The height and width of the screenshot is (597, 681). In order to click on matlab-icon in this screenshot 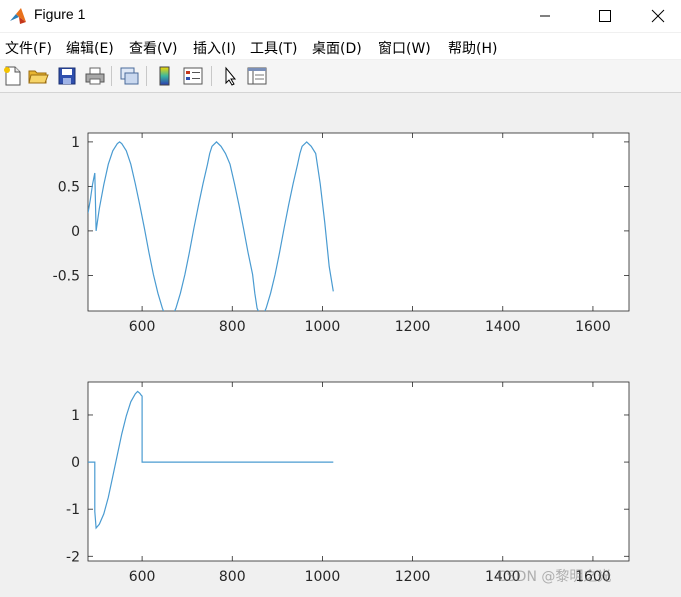, I will do `click(18, 16)`.